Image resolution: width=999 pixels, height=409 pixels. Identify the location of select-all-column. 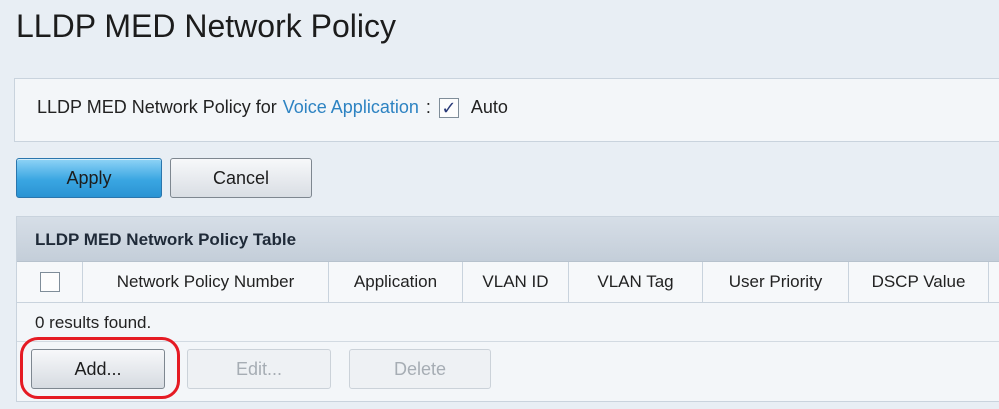
(50, 282).